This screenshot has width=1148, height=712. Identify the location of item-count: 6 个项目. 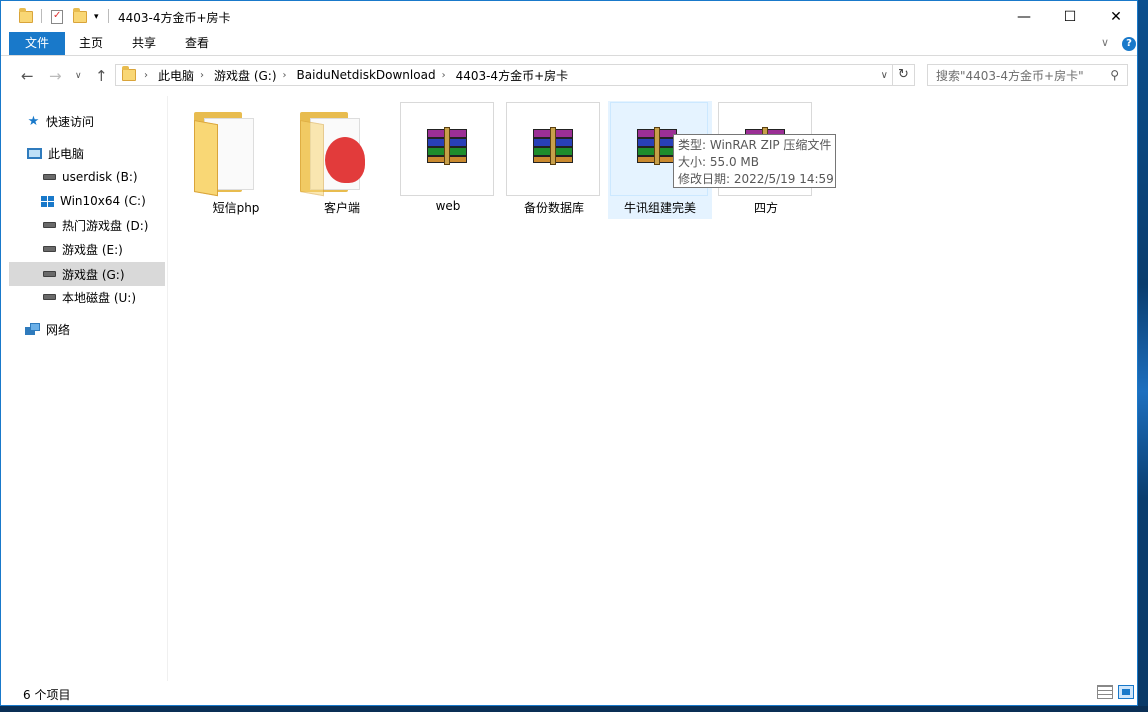
(47, 695).